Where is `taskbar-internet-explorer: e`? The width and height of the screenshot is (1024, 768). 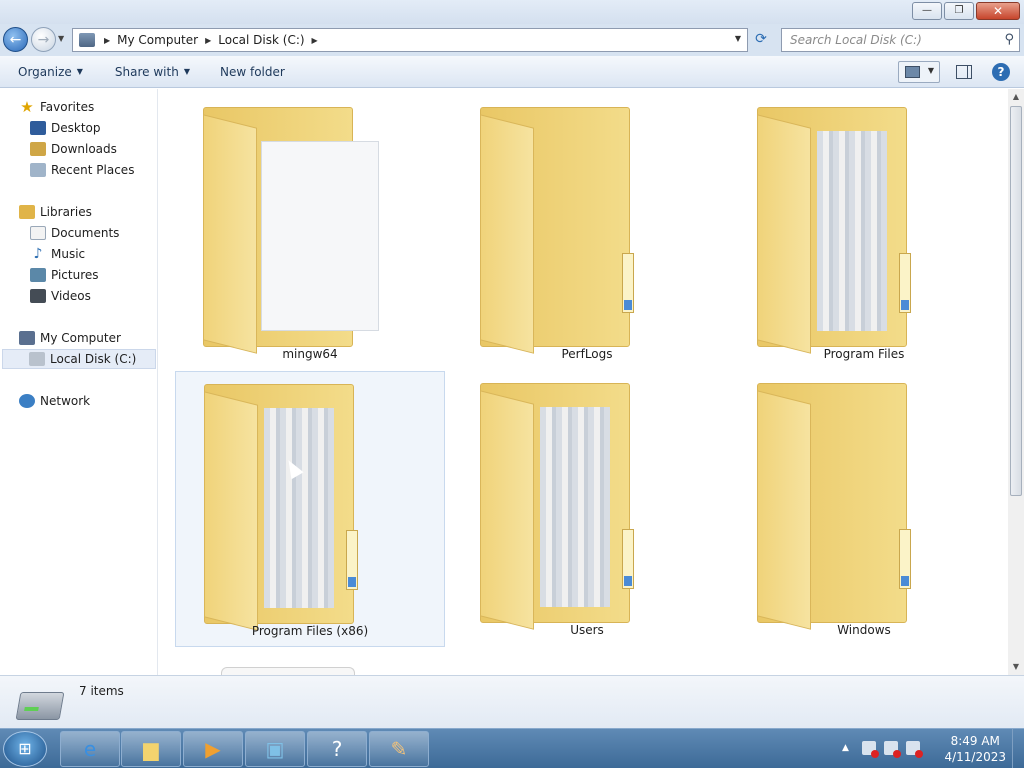
taskbar-internet-explorer: e is located at coordinates (90, 749).